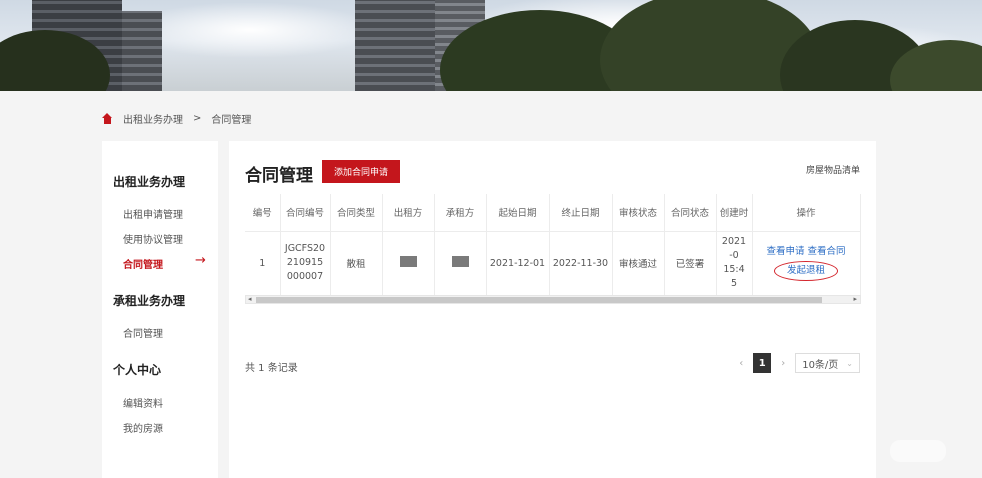 The image size is (982, 478). What do you see at coordinates (734, 213) in the screenshot?
I see `column-header: 创建时` at bounding box center [734, 213].